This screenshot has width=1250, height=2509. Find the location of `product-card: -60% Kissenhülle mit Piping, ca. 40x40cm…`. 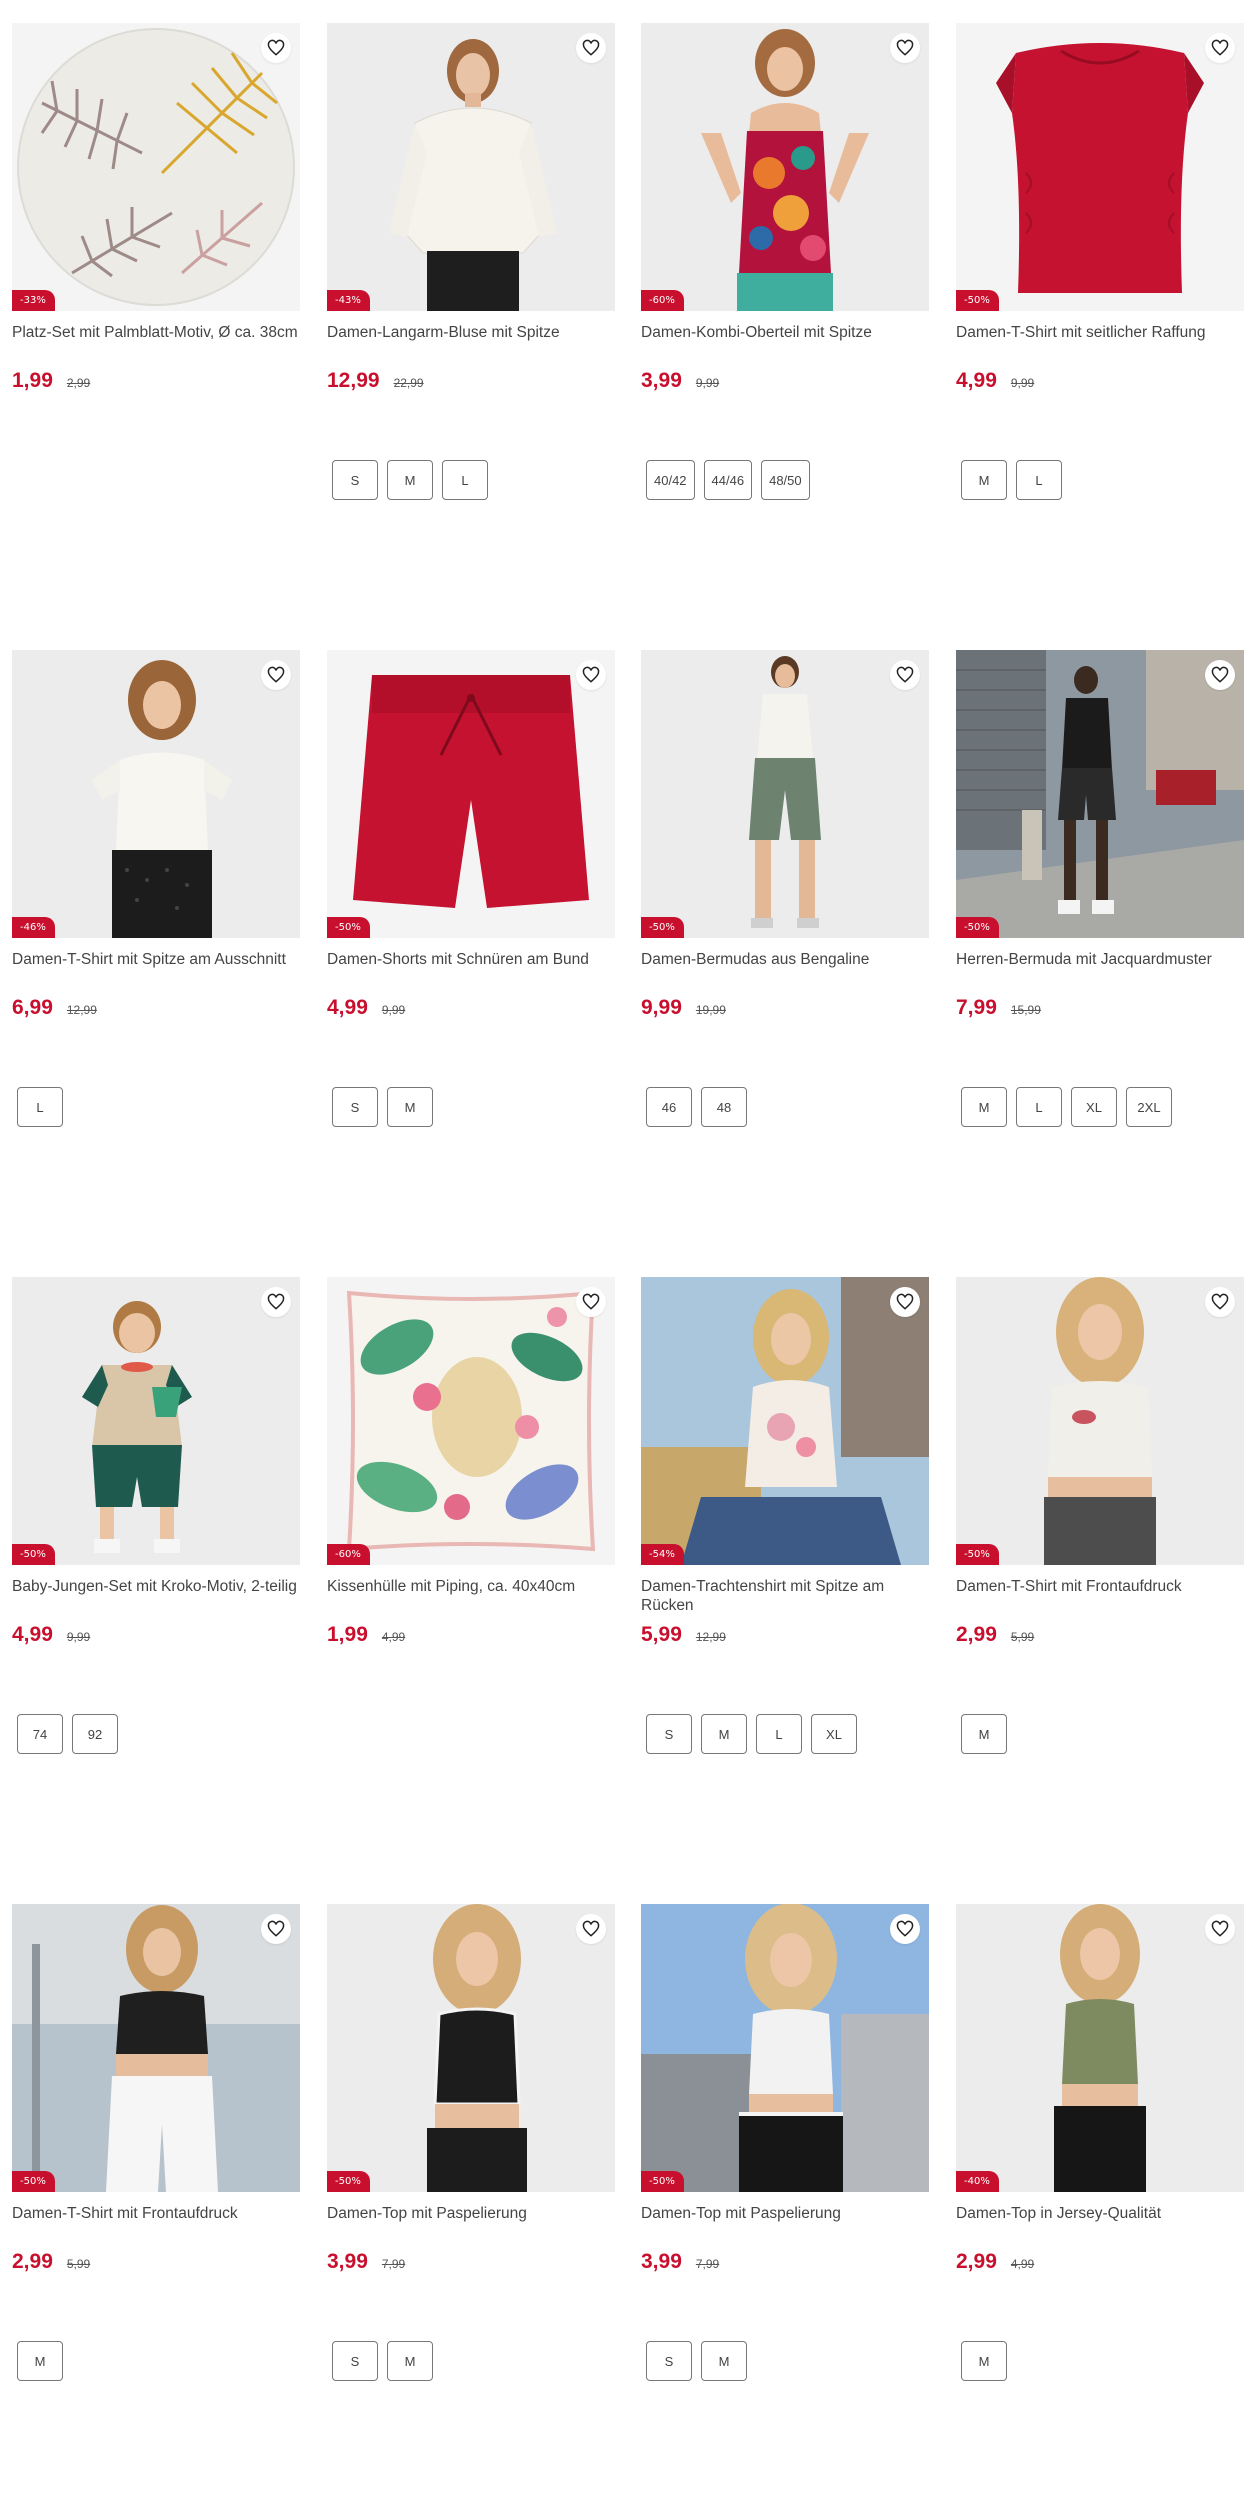

product-card: -60% Kissenhülle mit Piping, ca. 40x40cm… is located at coordinates (471, 1466).